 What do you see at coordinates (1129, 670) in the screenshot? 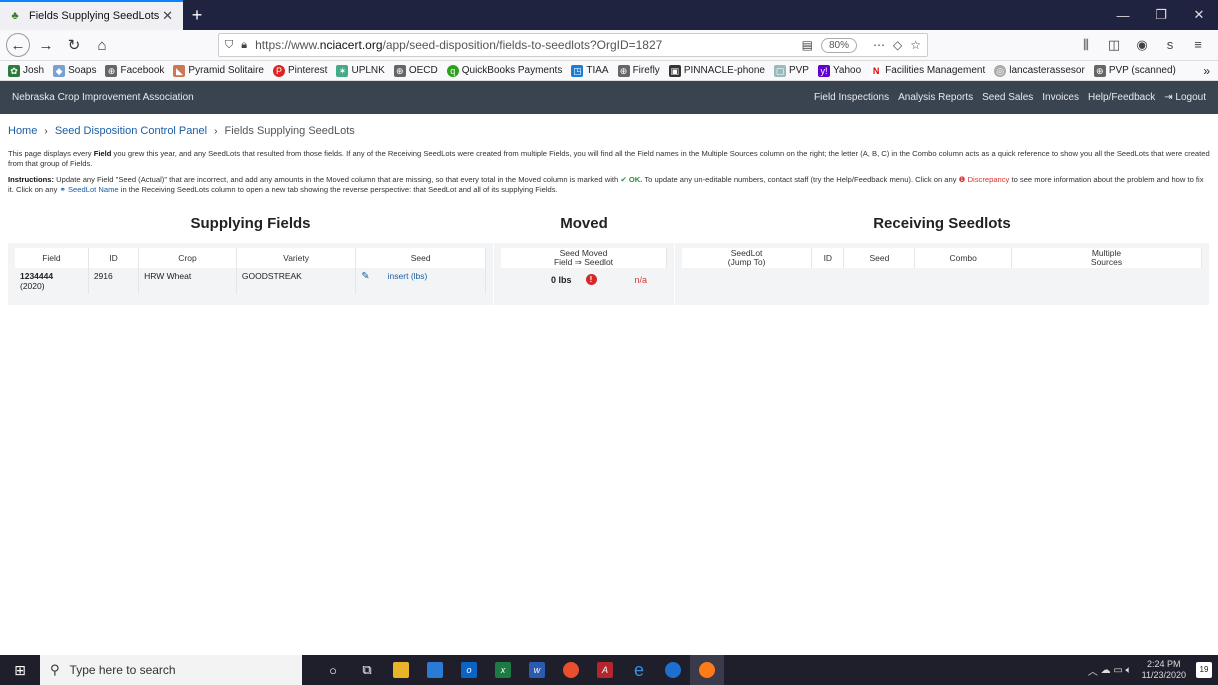
I see `volume-icon: 🔈︎` at bounding box center [1129, 670].